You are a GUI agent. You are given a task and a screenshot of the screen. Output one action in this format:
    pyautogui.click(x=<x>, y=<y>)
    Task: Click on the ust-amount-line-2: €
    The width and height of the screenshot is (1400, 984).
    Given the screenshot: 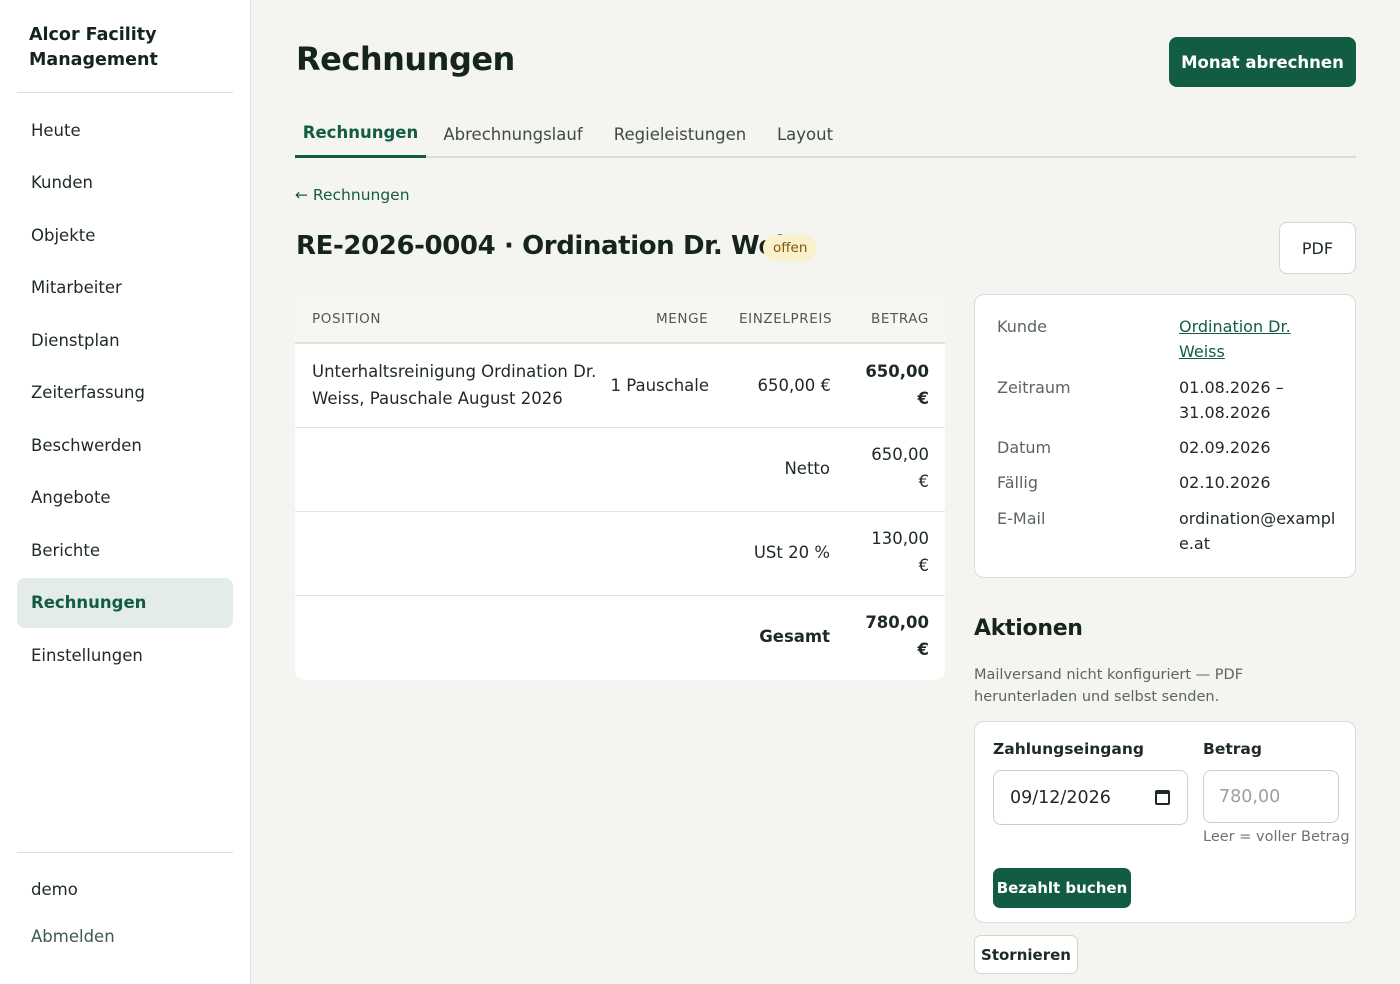 What is the action you would take?
    pyautogui.click(x=924, y=565)
    